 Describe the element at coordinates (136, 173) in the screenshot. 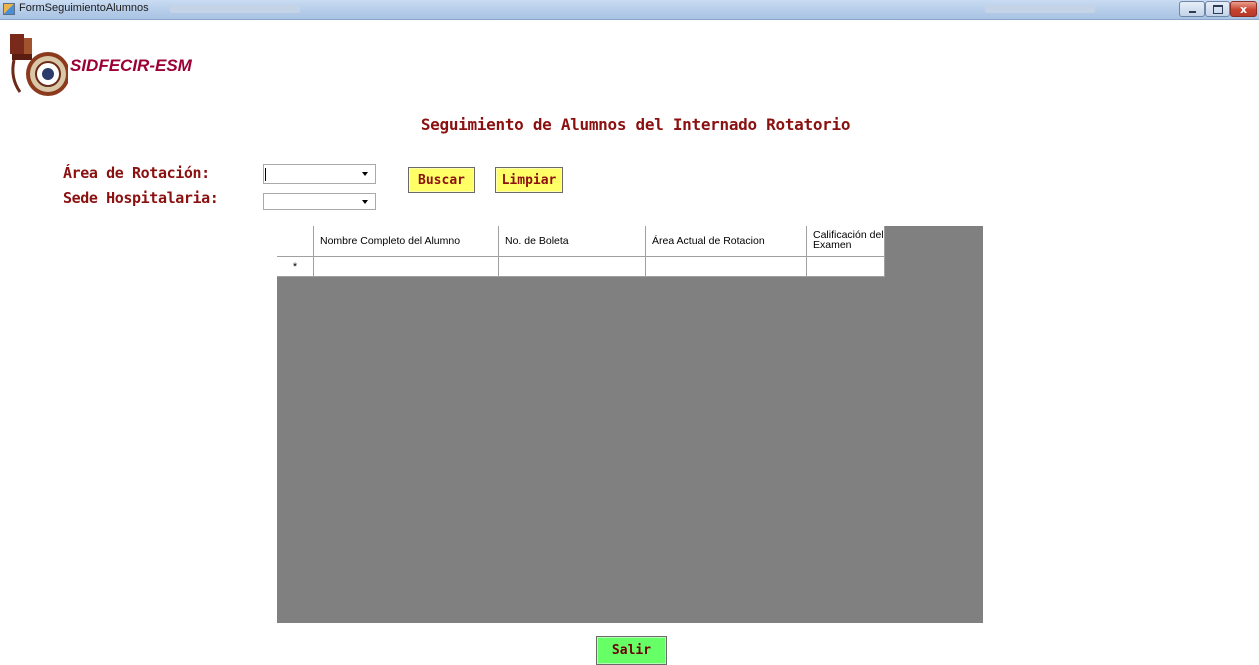

I see `area-label: Área de Rotación:` at that location.